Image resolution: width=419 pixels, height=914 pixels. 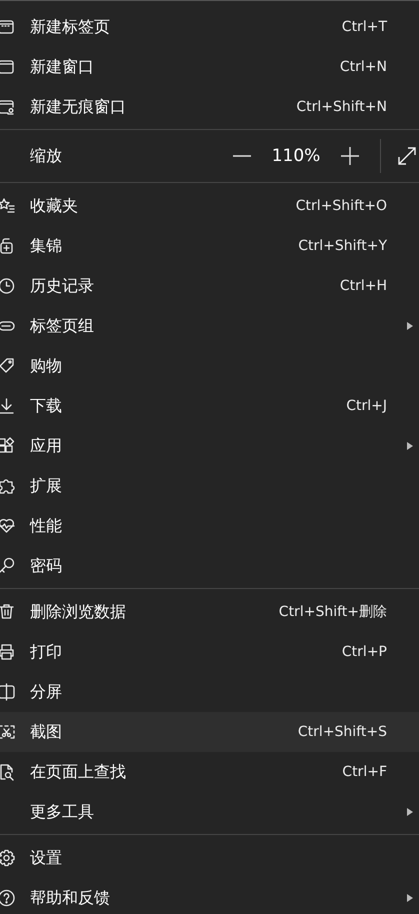 What do you see at coordinates (7, 652) in the screenshot?
I see `printer-icon` at bounding box center [7, 652].